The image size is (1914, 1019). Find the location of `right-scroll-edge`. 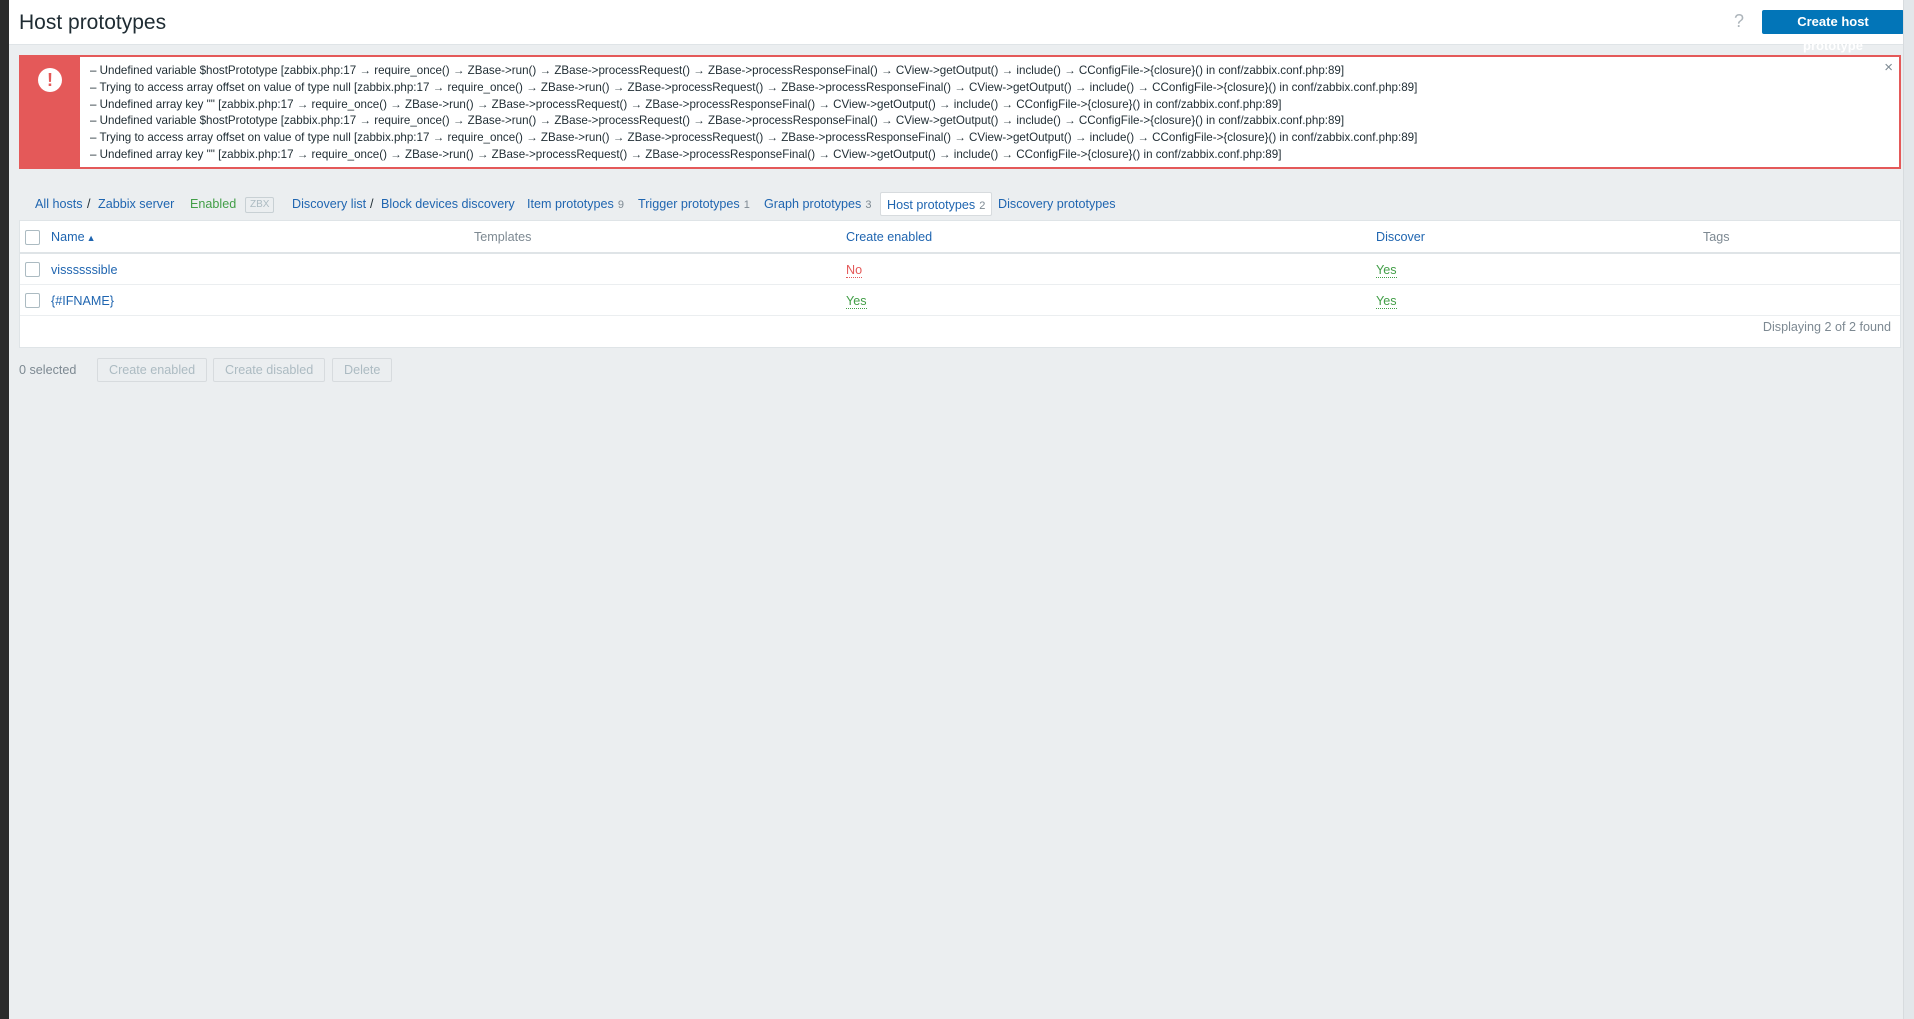

right-scroll-edge is located at coordinates (1908, 509).